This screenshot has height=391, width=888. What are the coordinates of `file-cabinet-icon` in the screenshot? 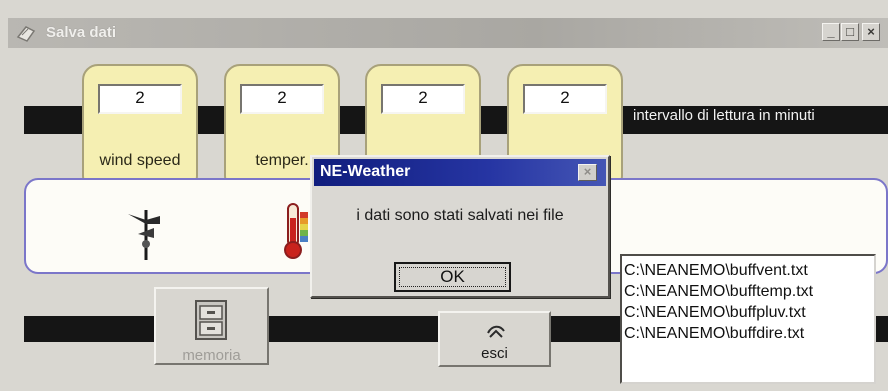 It's located at (211, 320).